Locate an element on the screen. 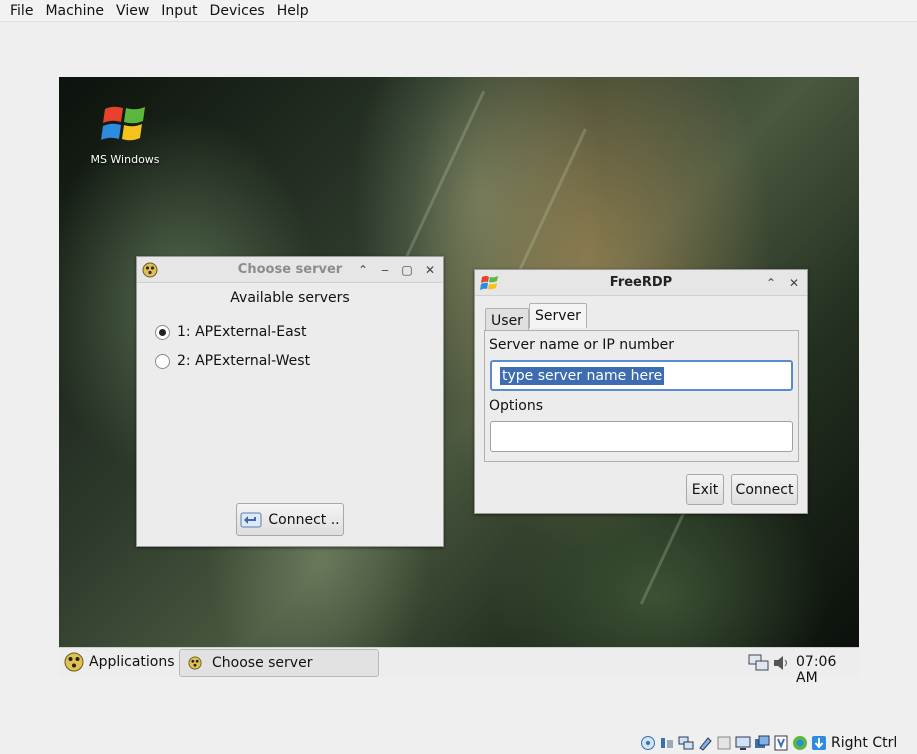 This screenshot has height=754, width=917. choose-server-title: Choose server is located at coordinates (290, 269).